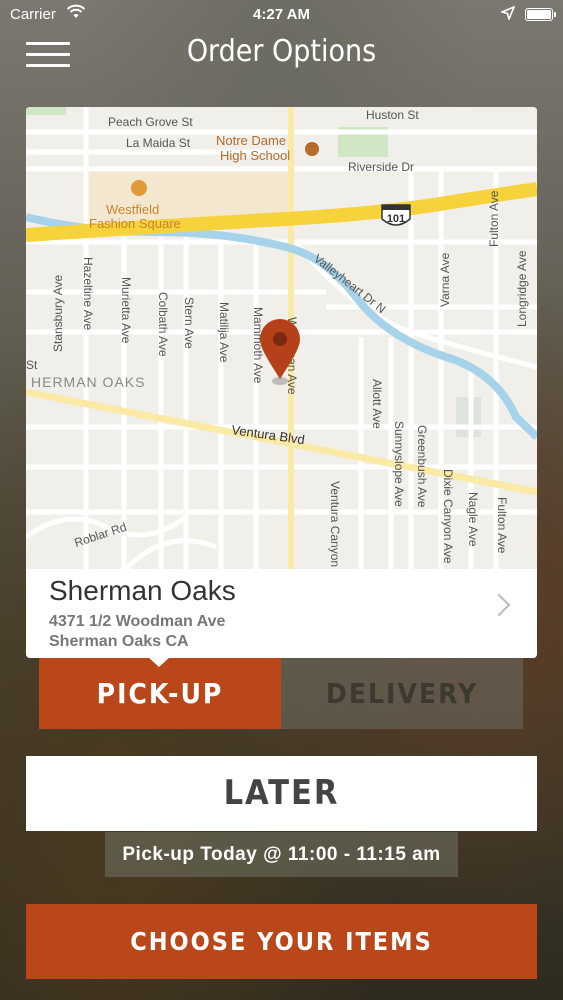 The height and width of the screenshot is (1000, 563). I want to click on pickup-time-label: Pick-up Today @ 11:00 - 11:15 am, so click(281, 854).